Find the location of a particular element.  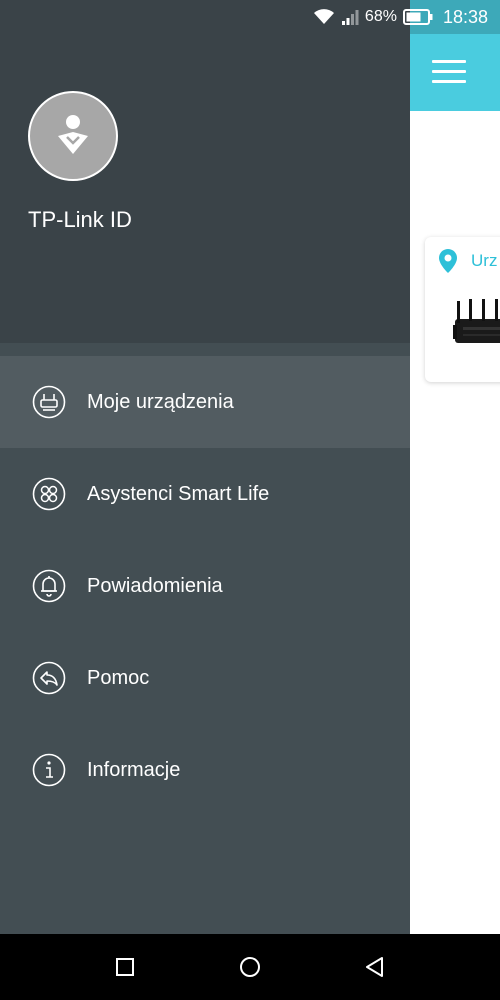

back-icon is located at coordinates (375, 967).